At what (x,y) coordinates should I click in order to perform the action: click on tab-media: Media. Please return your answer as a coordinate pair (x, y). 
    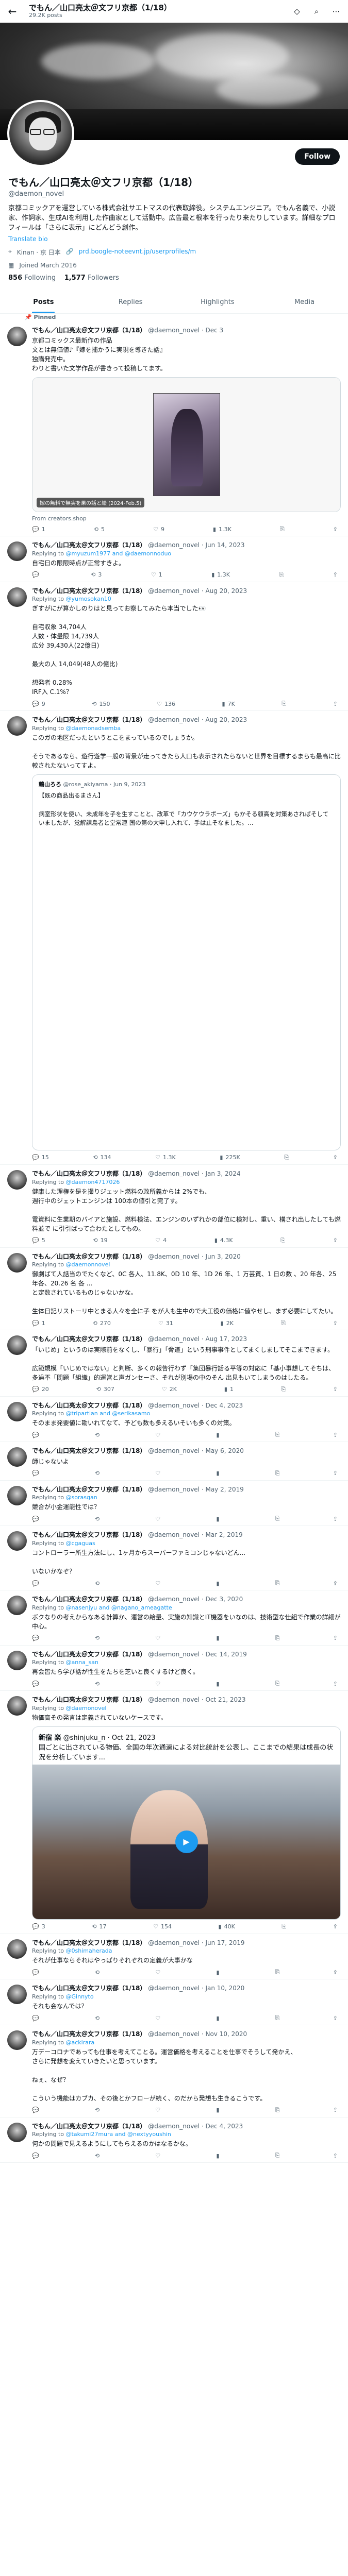
    Looking at the image, I should click on (304, 302).